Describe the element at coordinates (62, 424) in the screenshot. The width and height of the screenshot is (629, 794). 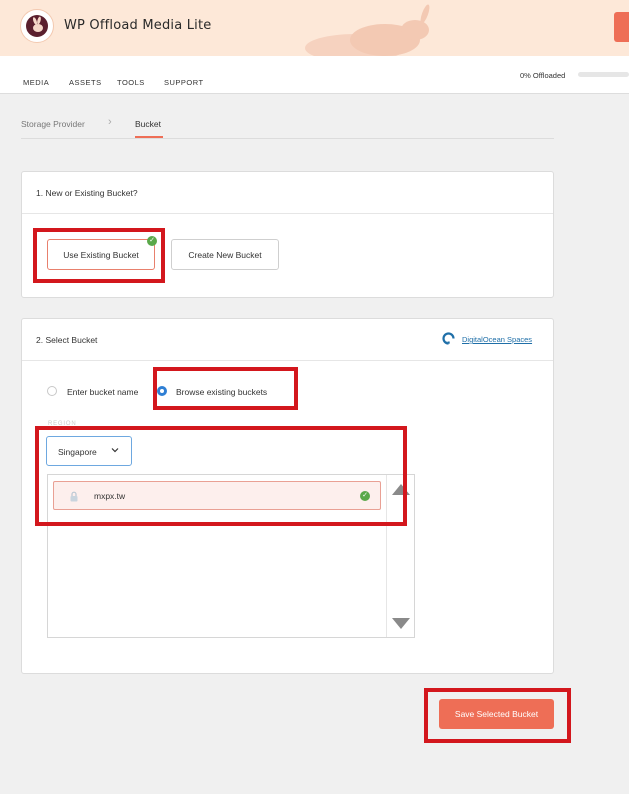
I see `region-label: REGION` at that location.